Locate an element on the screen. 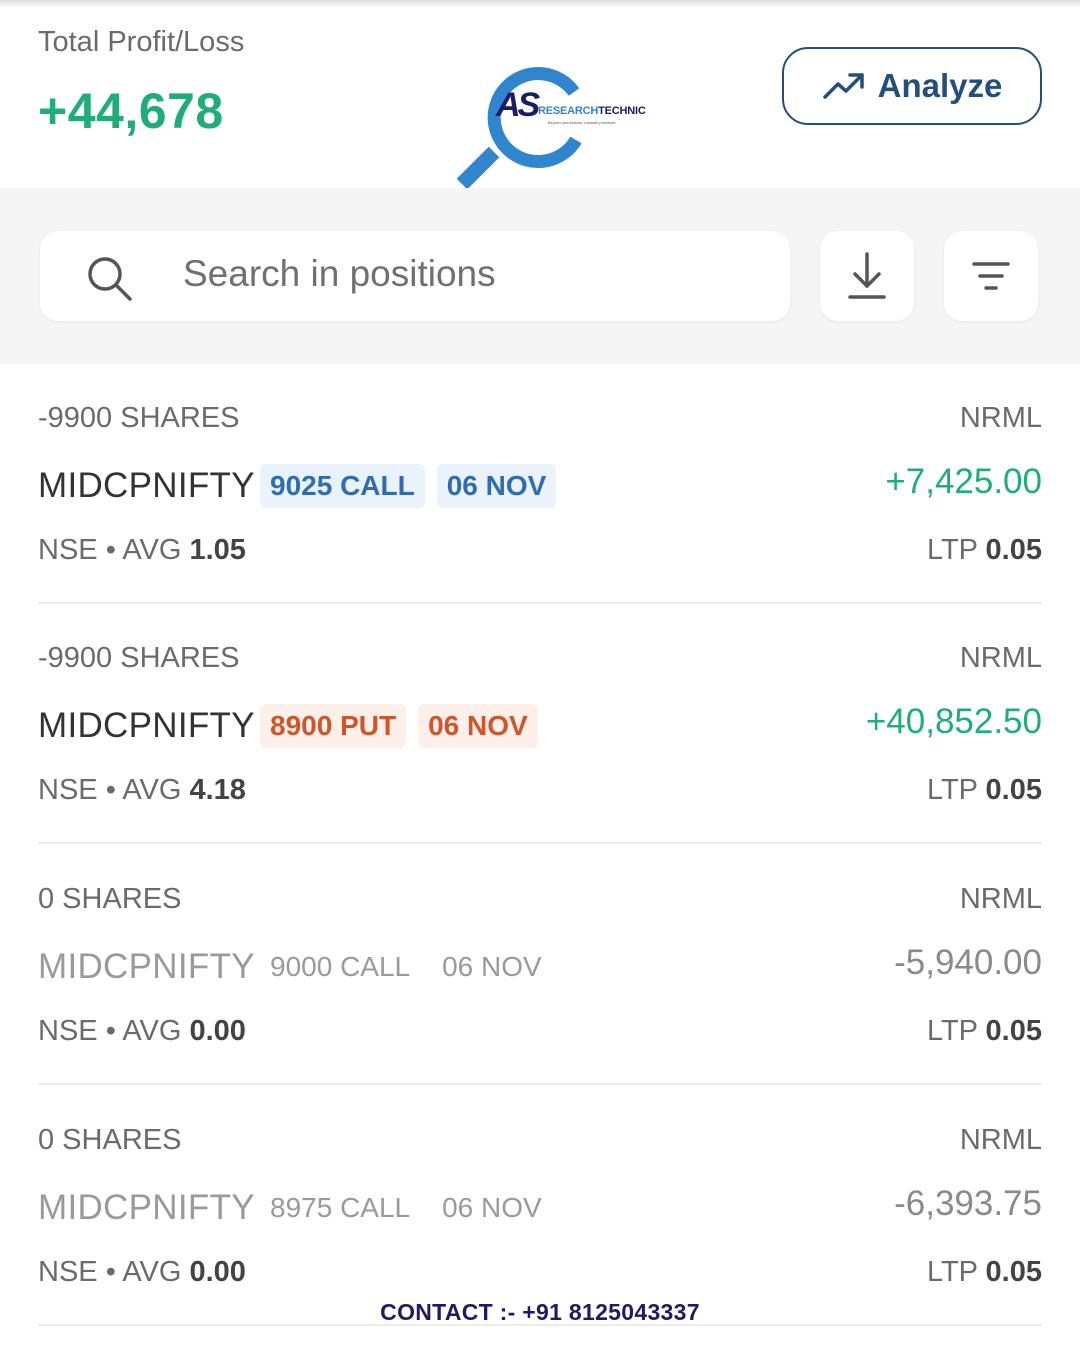 Image resolution: width=1080 pixels, height=1350 pixels. search-icon is located at coordinates (110, 279).